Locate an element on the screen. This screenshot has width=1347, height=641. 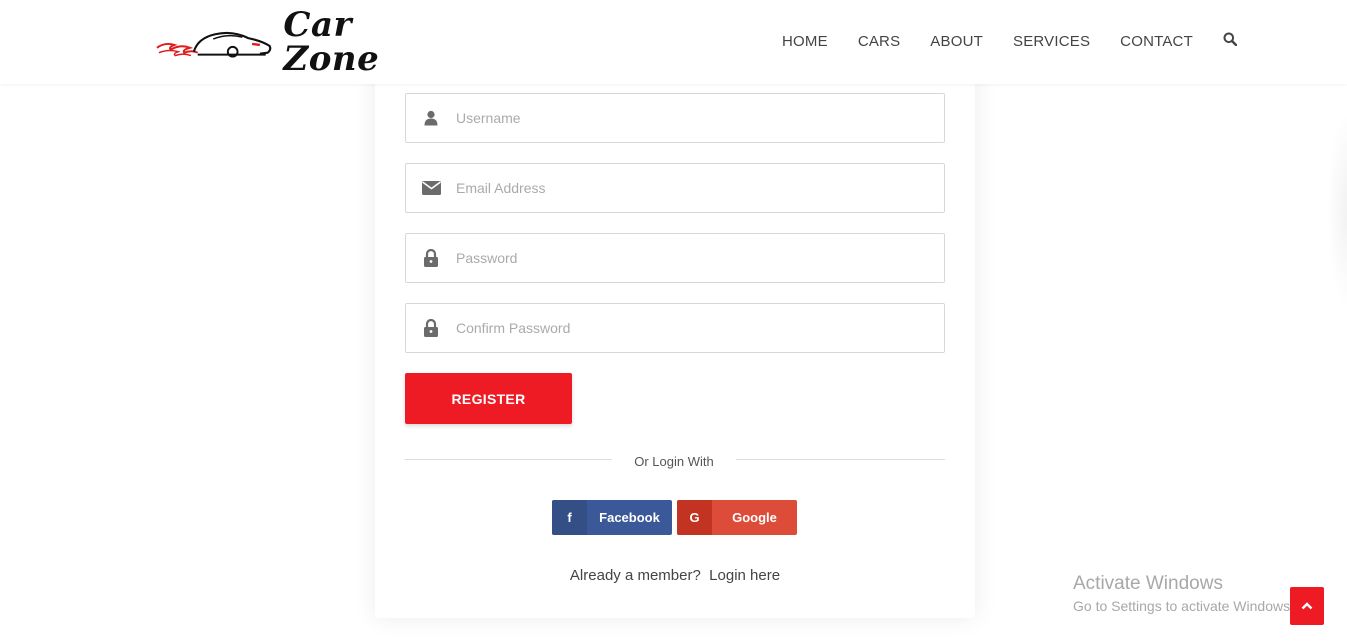
email-field is located at coordinates (675, 188).